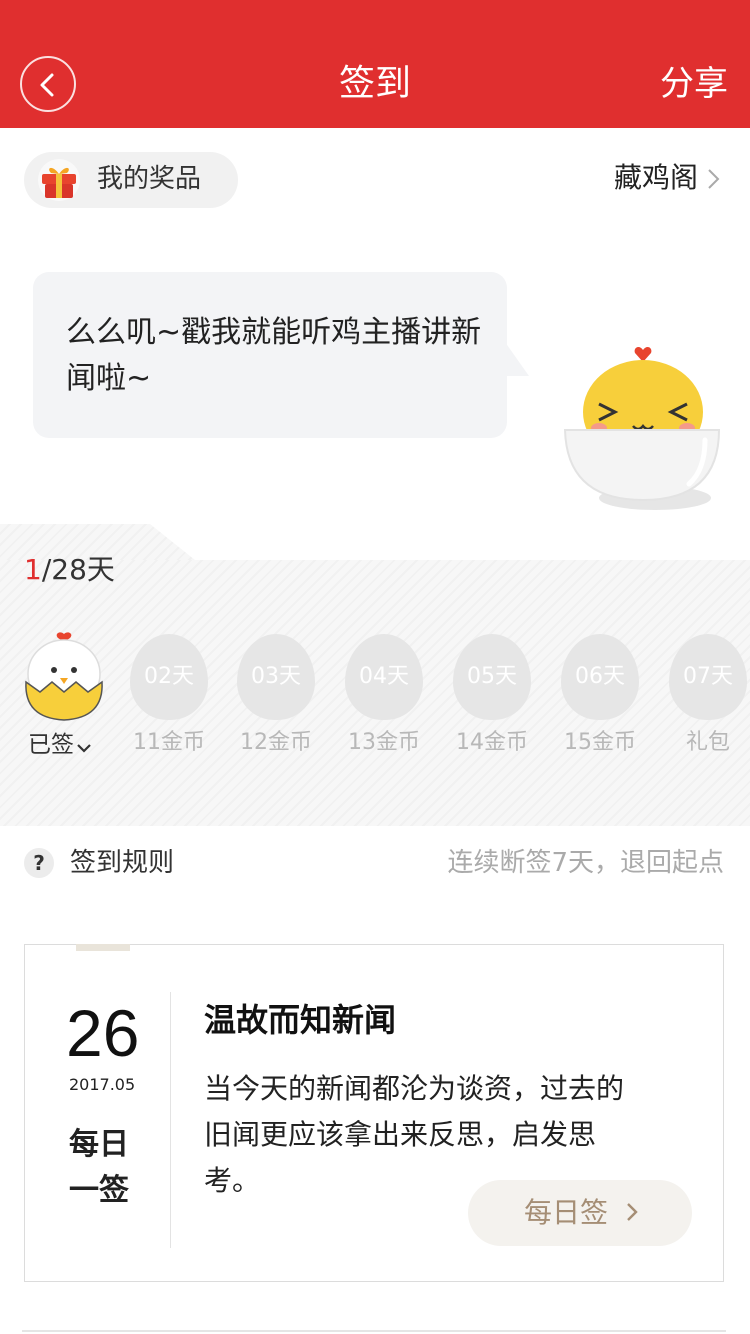 This screenshot has width=750, height=1334. Describe the element at coordinates (374, 1331) in the screenshot. I see `bottom-divider` at that location.